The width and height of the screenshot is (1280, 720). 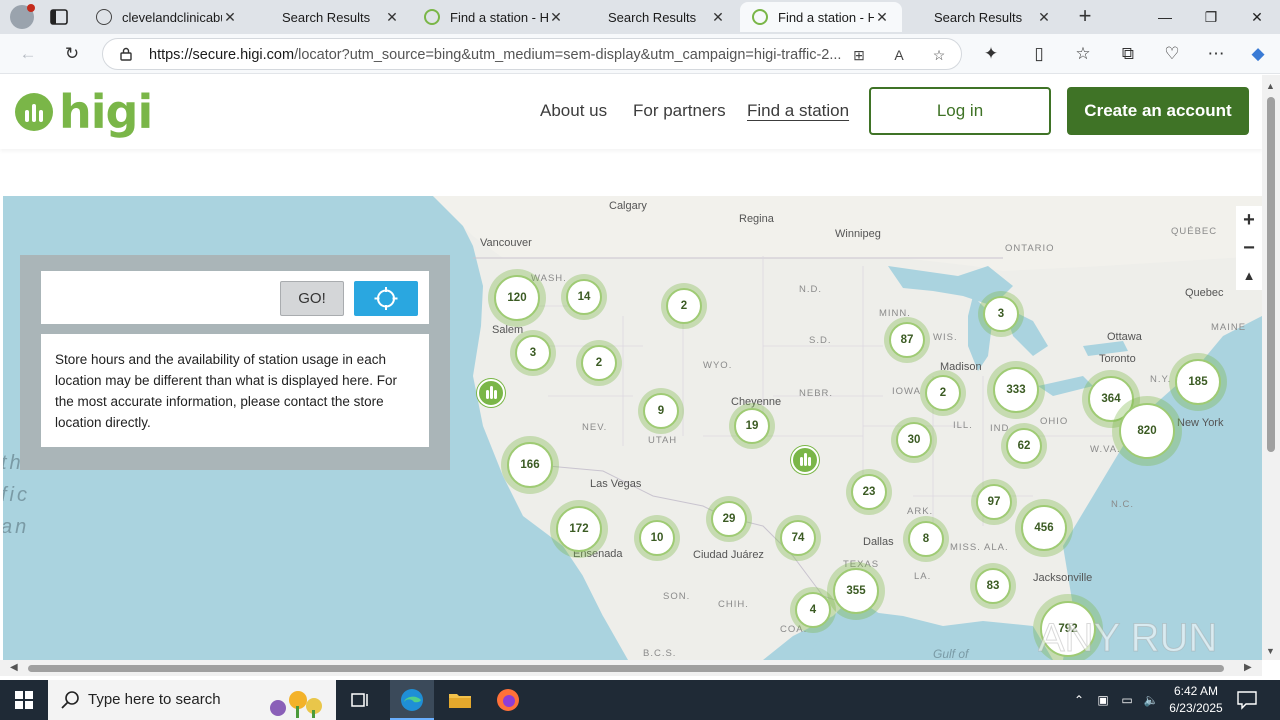 What do you see at coordinates (1258, 54) in the screenshot?
I see `copilot-icon: ◆` at bounding box center [1258, 54].